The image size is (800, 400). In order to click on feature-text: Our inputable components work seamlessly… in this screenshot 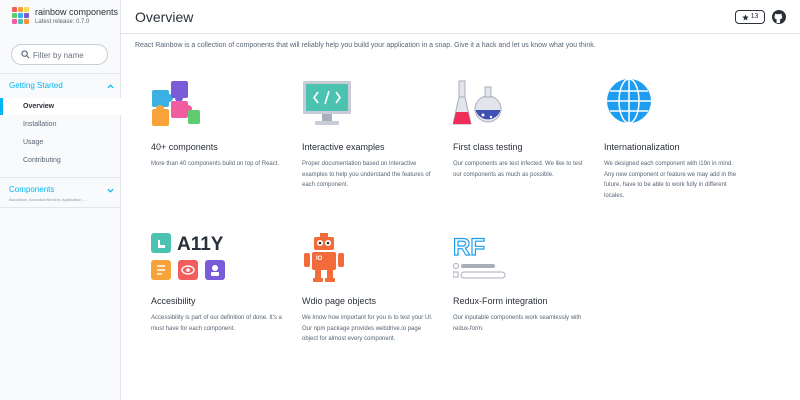, I will do `click(517, 323)`.